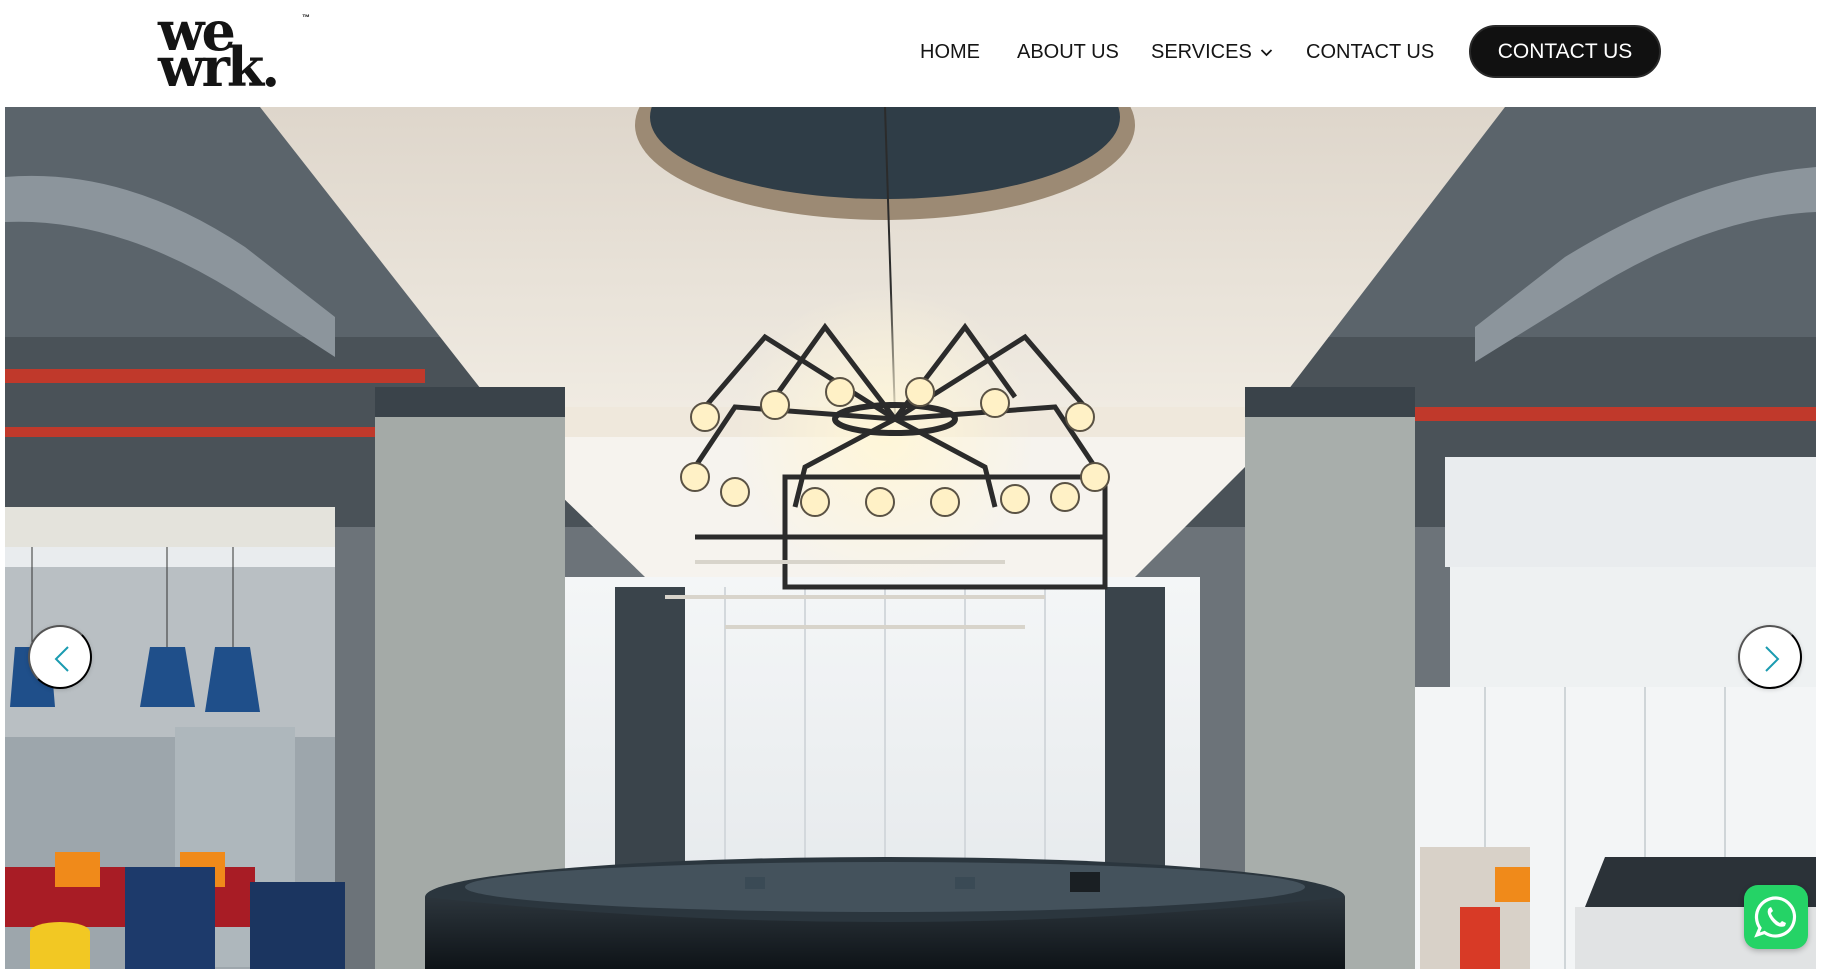  What do you see at coordinates (306, 17) in the screenshot?
I see `logo-trademark: ™` at bounding box center [306, 17].